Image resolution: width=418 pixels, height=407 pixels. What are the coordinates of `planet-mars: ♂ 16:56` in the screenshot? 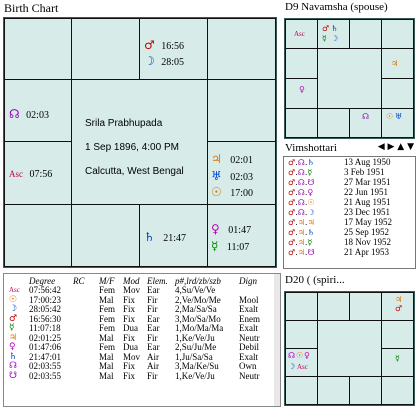 It's located at (164, 45).